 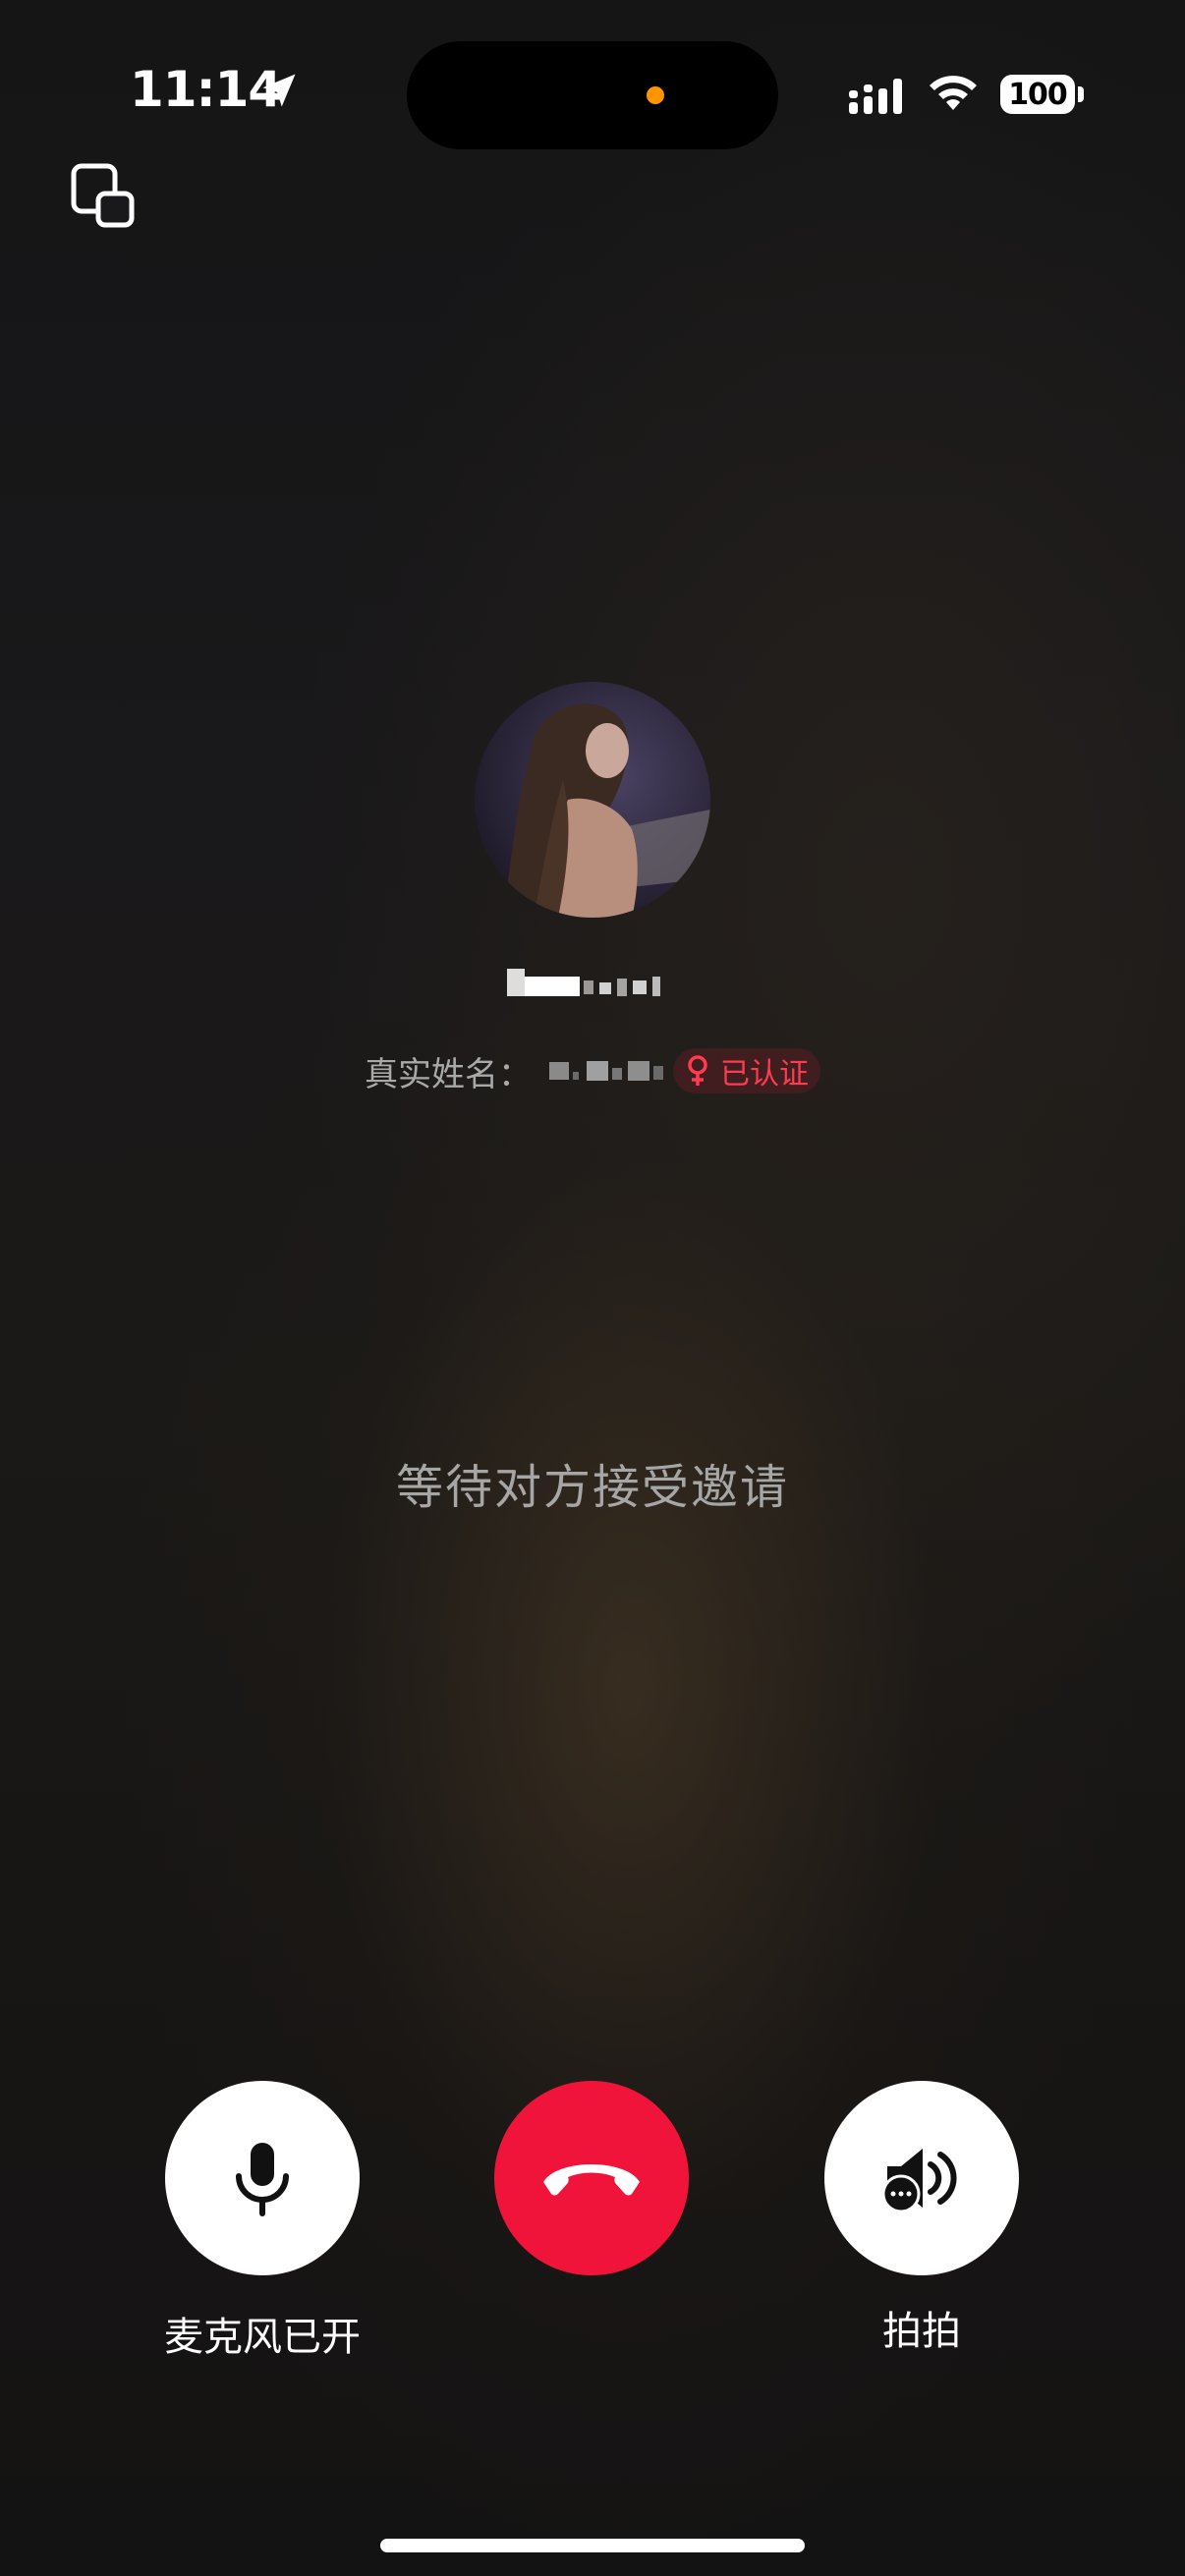 What do you see at coordinates (1081, 94) in the screenshot?
I see `battery-cap` at bounding box center [1081, 94].